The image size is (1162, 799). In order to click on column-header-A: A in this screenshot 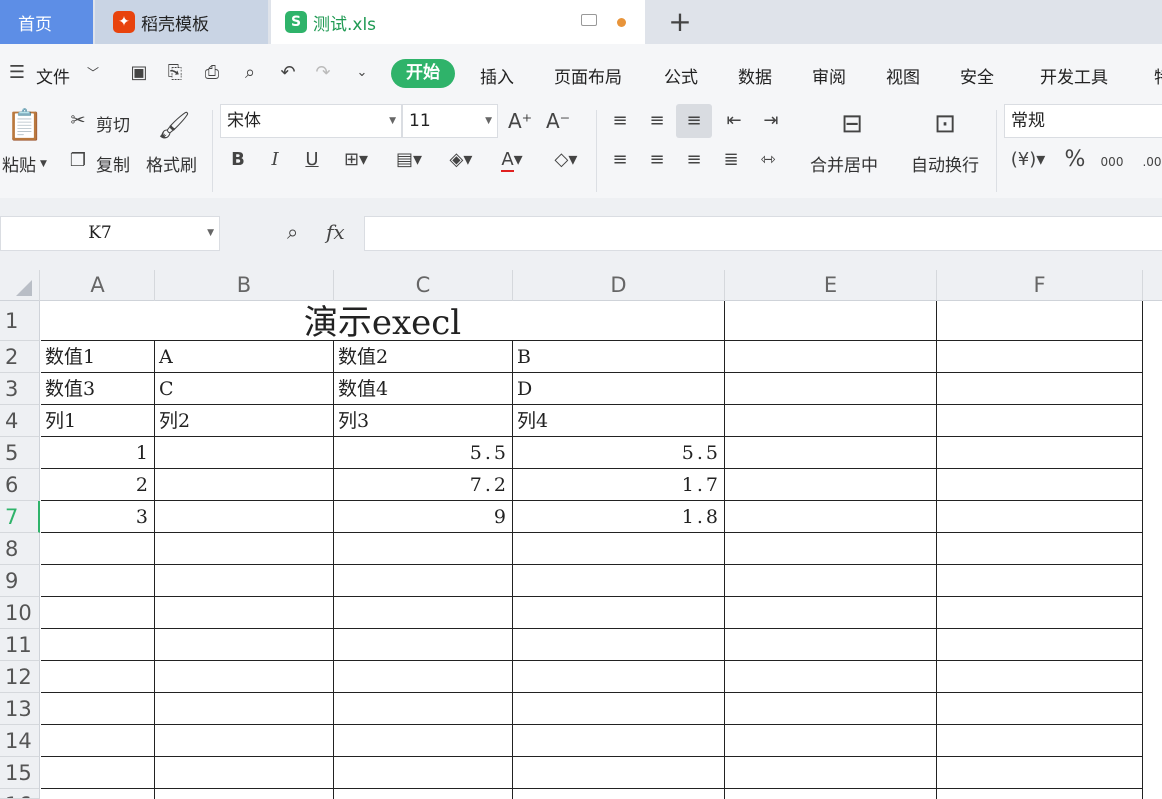, I will do `click(98, 285)`.